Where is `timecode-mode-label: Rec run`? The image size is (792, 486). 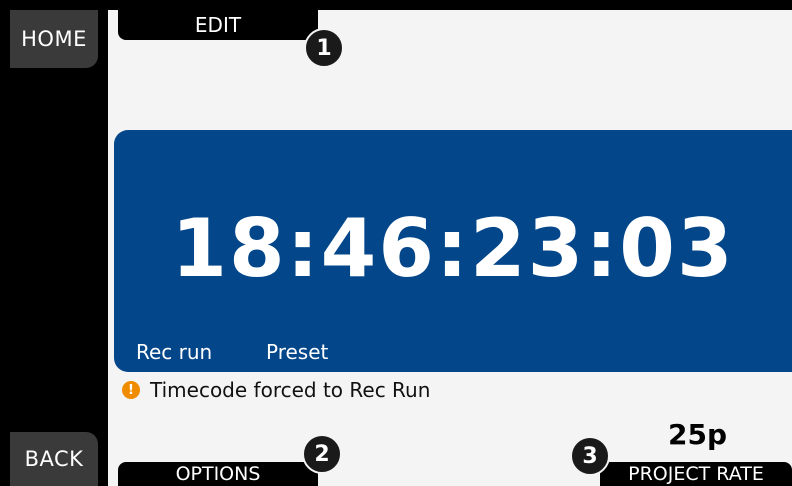
timecode-mode-label: Rec run is located at coordinates (174, 352).